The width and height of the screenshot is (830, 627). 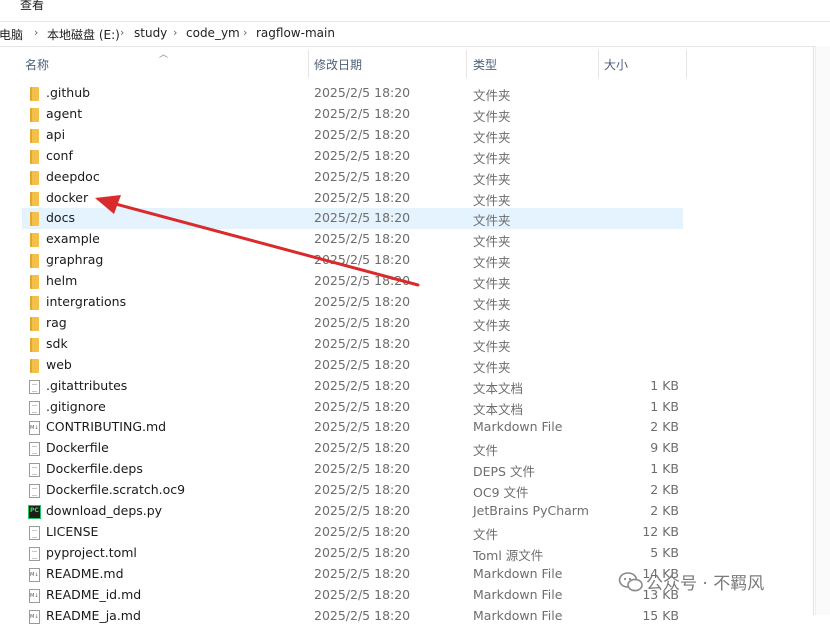 I want to click on column-header-size: 大小, so click(x=616, y=64).